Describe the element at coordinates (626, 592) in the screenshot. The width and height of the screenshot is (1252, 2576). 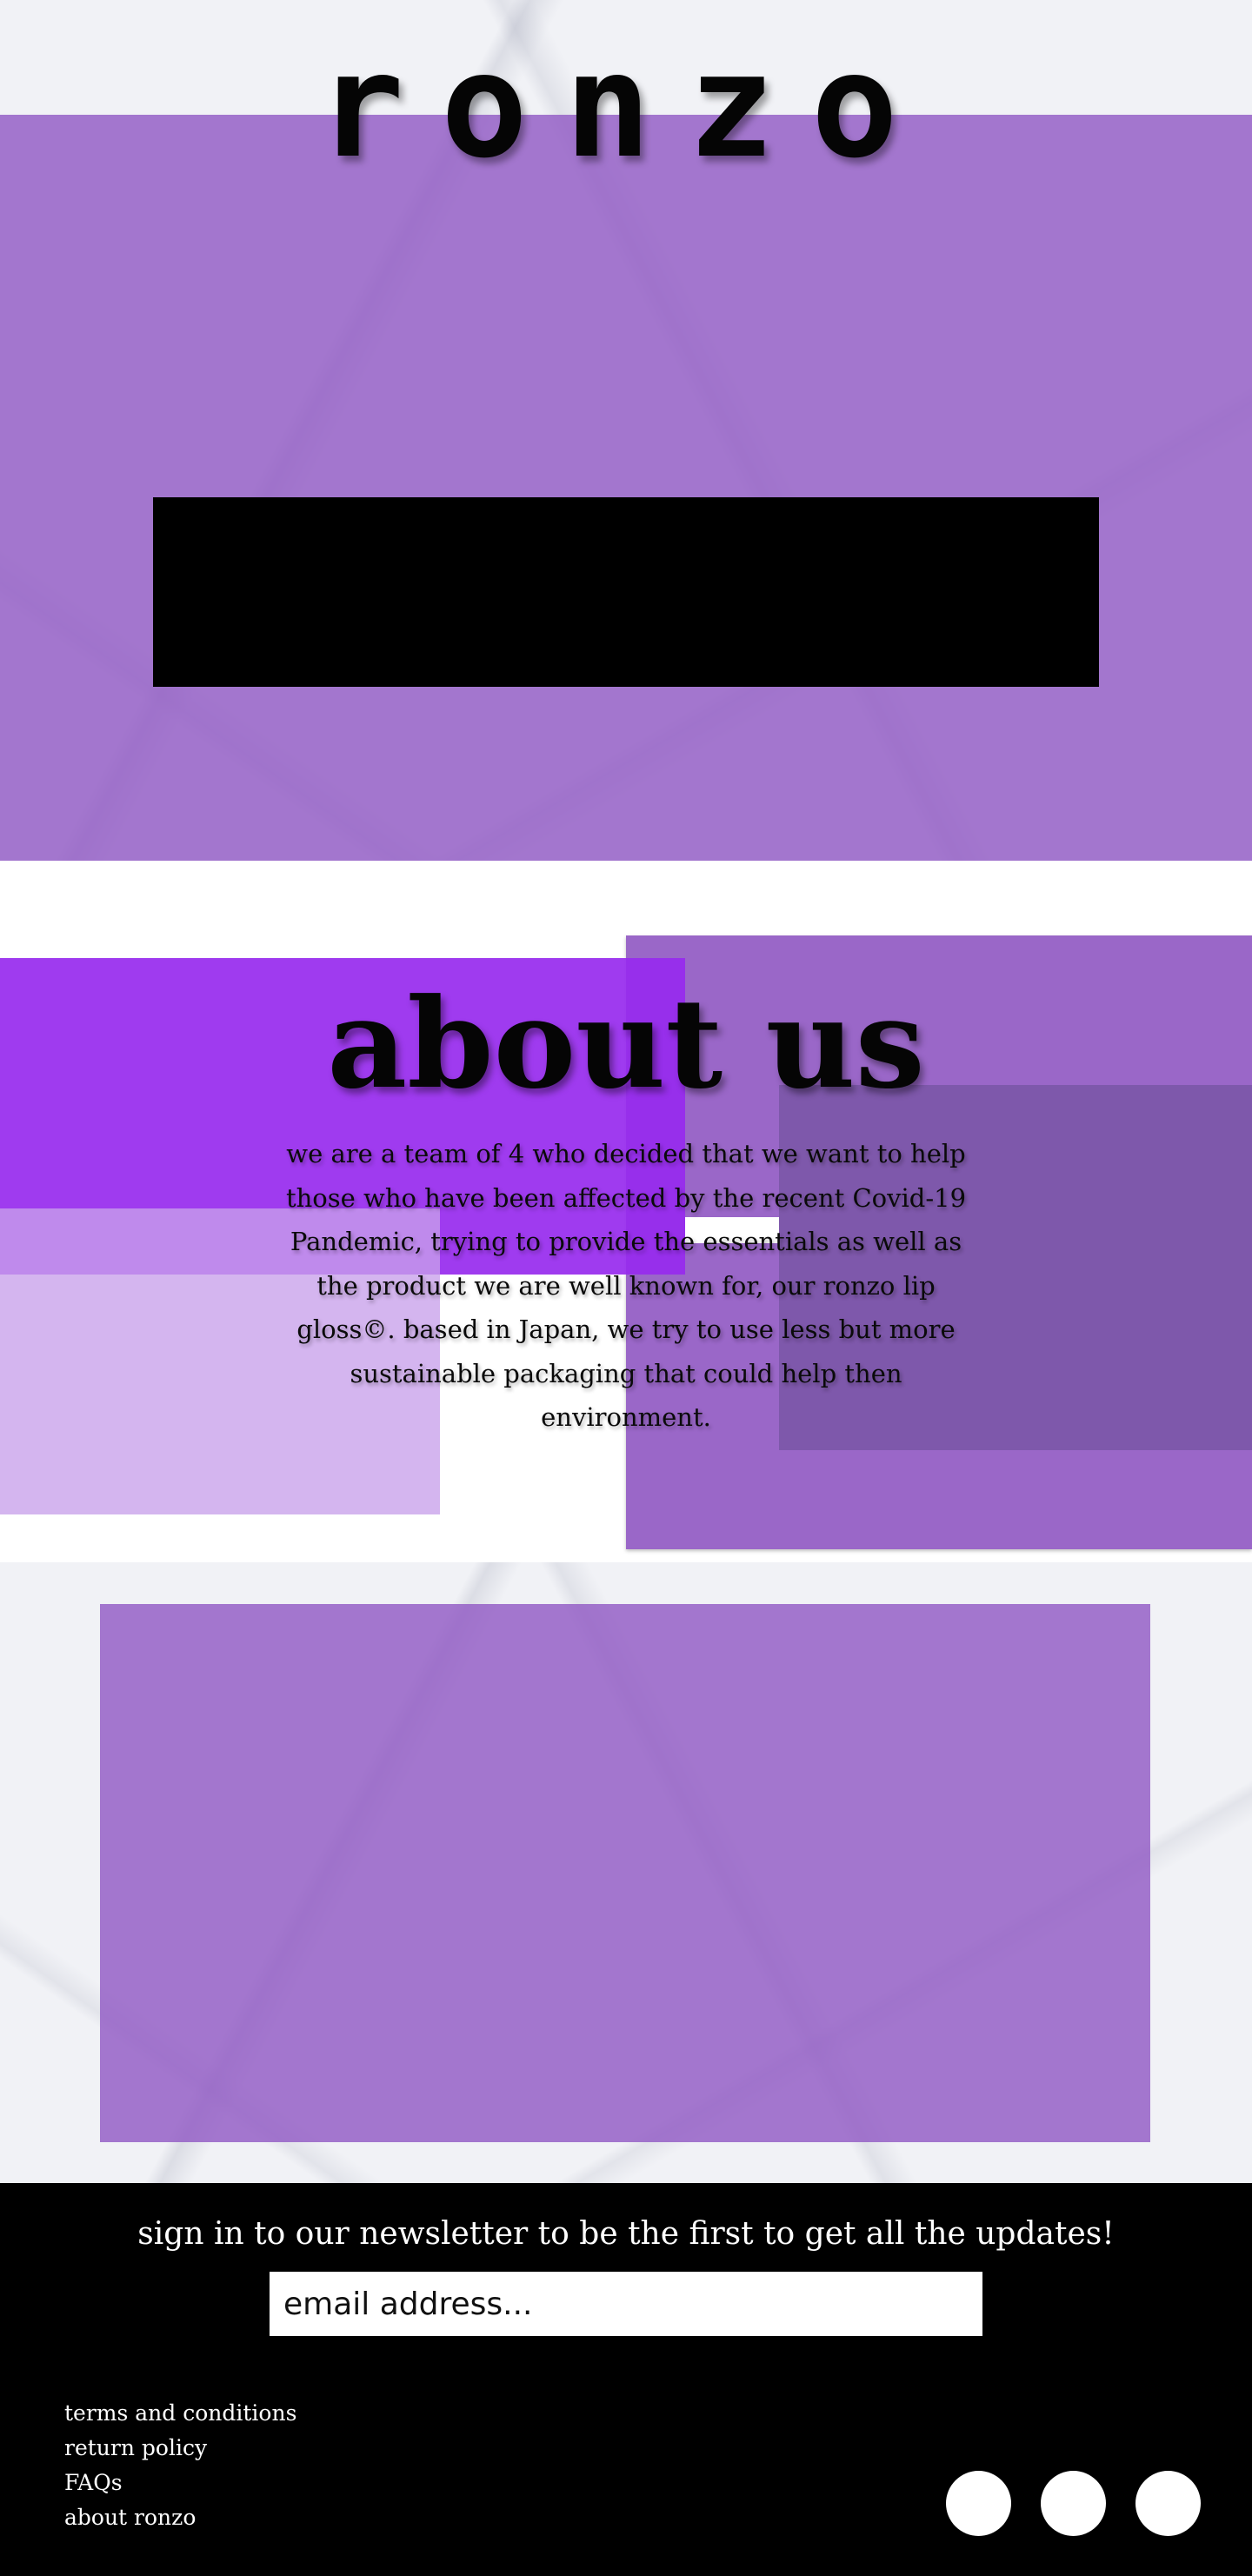
I see `hero-image` at that location.